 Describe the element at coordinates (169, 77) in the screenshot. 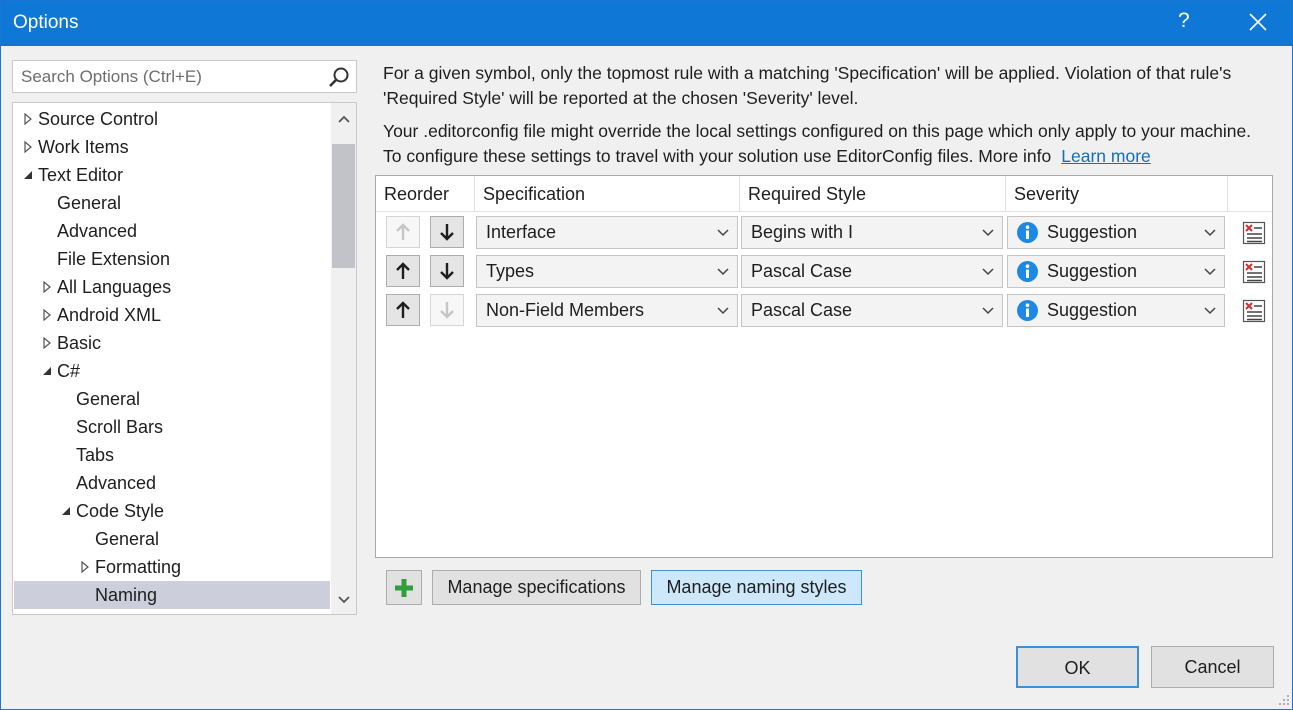

I see `search-input` at that location.